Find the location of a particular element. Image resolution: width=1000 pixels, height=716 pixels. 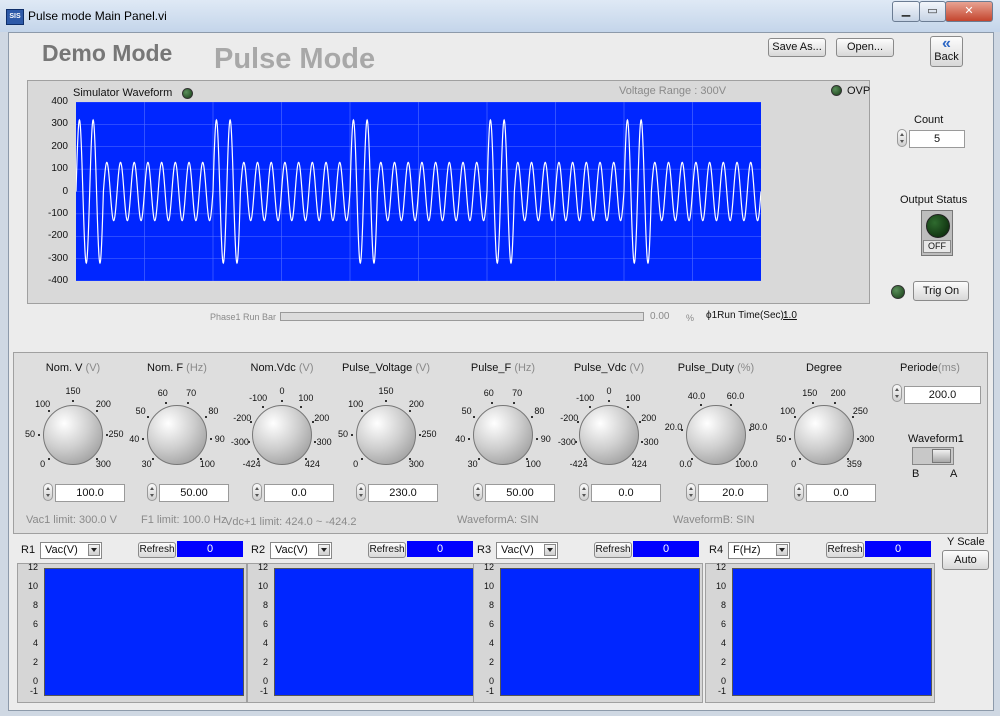

knob-unit: (%) is located at coordinates (746, 368).